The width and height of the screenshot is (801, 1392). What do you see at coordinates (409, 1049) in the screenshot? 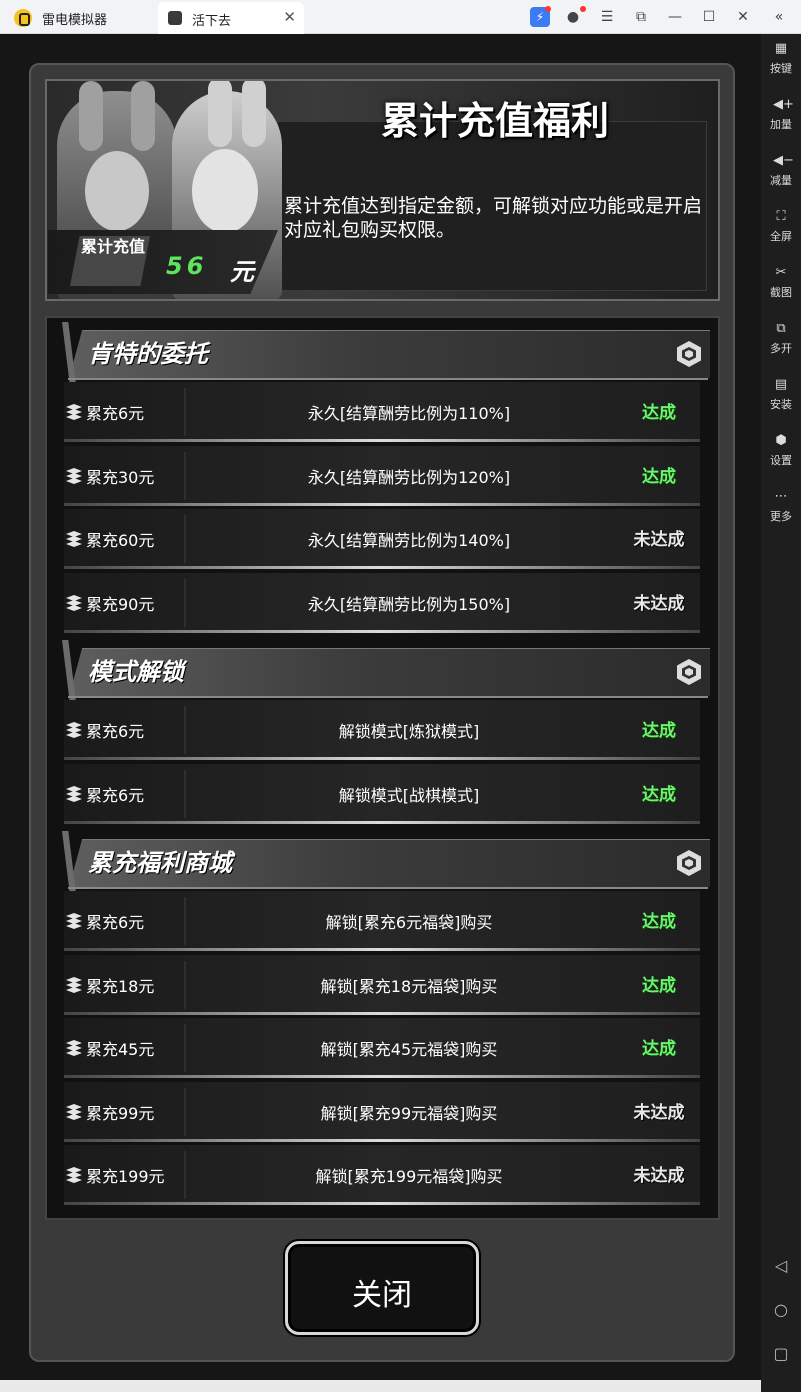
I see `row-reward: 解锁[累充45元福袋]购买` at bounding box center [409, 1049].